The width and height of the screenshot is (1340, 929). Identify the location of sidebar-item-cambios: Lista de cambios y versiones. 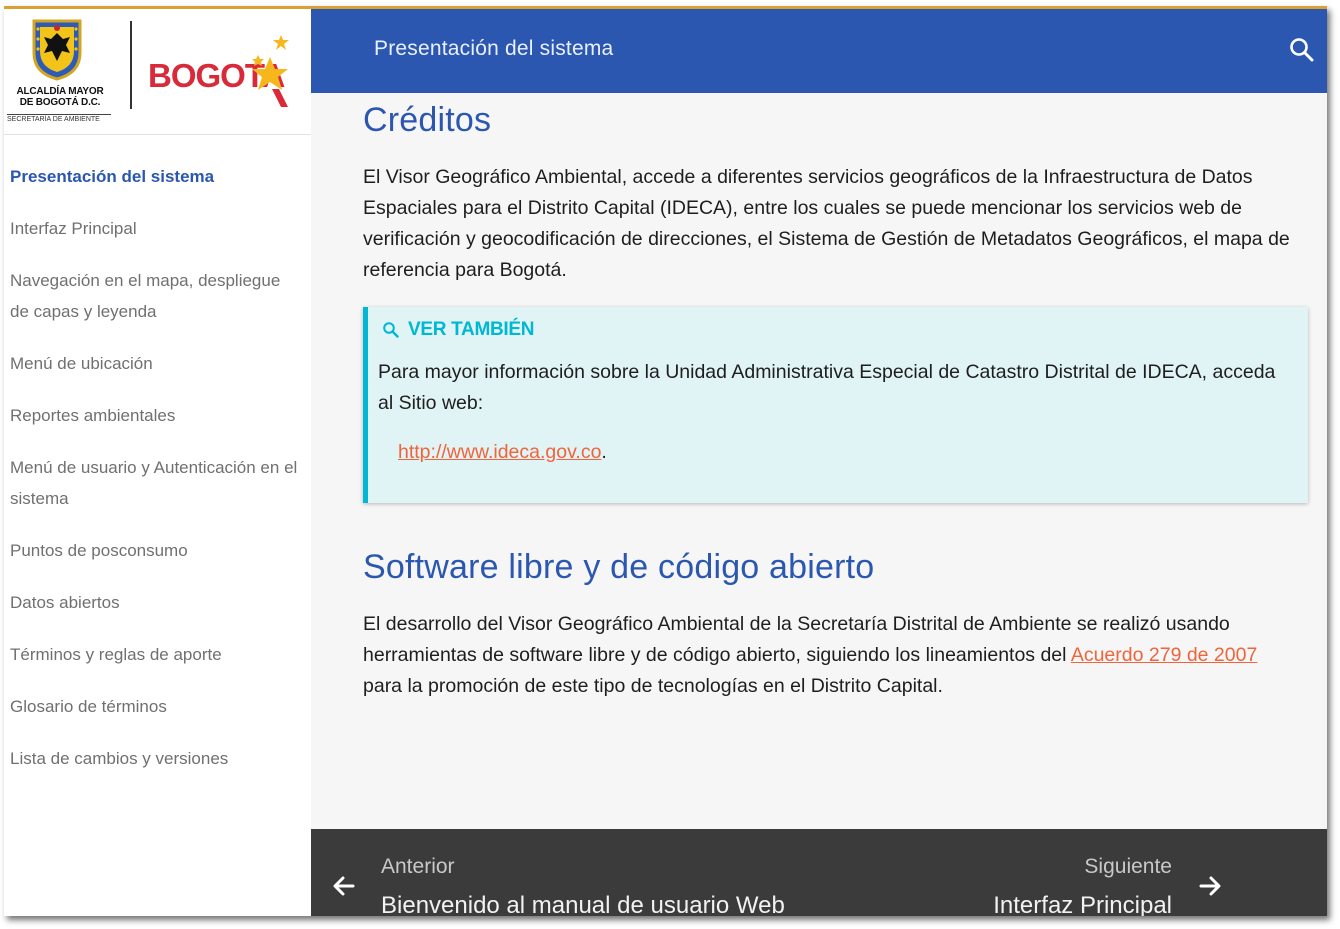
(157, 758).